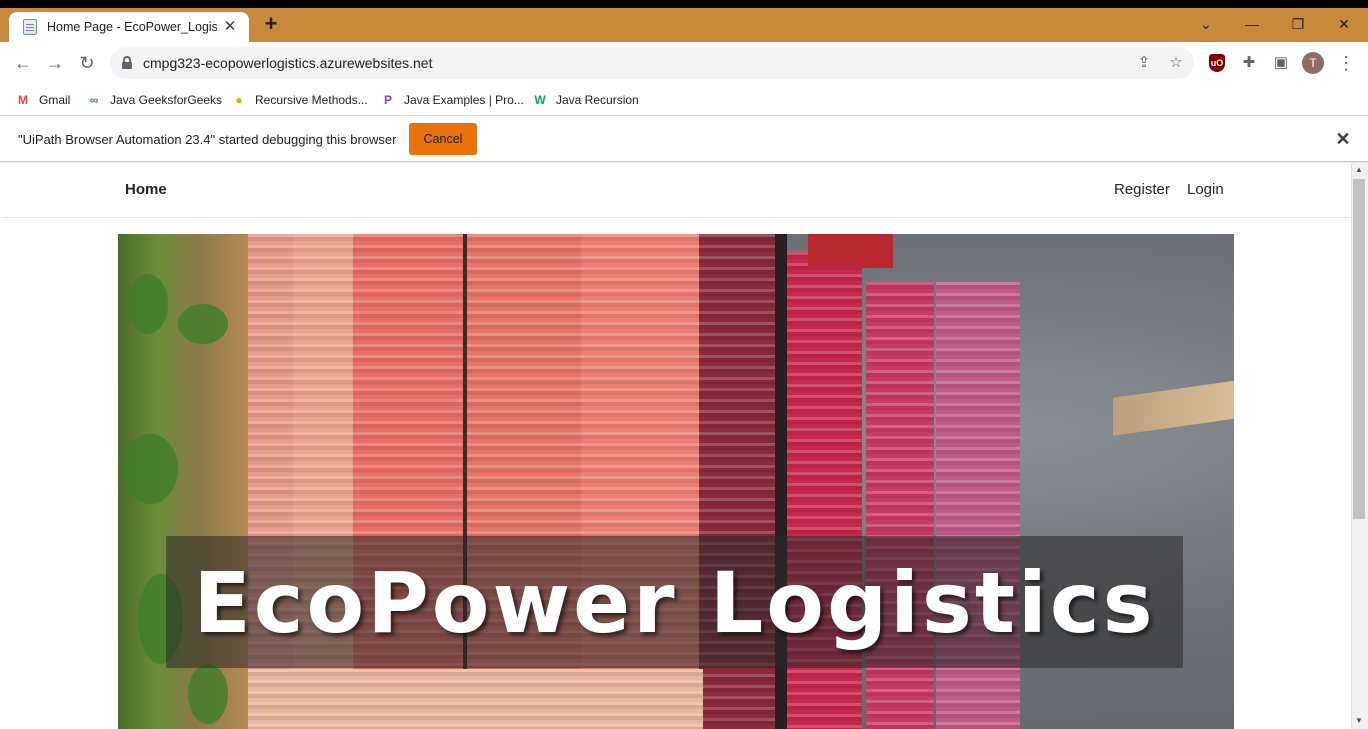 Image resolution: width=1368 pixels, height=729 pixels. Describe the element at coordinates (23, 100) in the screenshot. I see `gmail-icon: M` at that location.